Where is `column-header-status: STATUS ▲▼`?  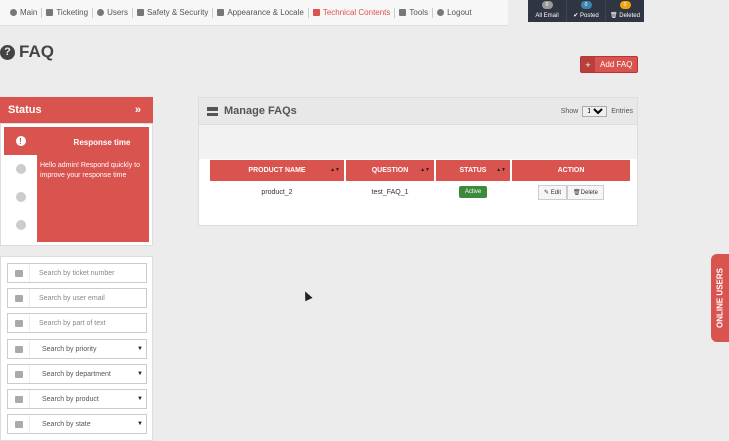 column-header-status: STATUS ▲▼ is located at coordinates (473, 170).